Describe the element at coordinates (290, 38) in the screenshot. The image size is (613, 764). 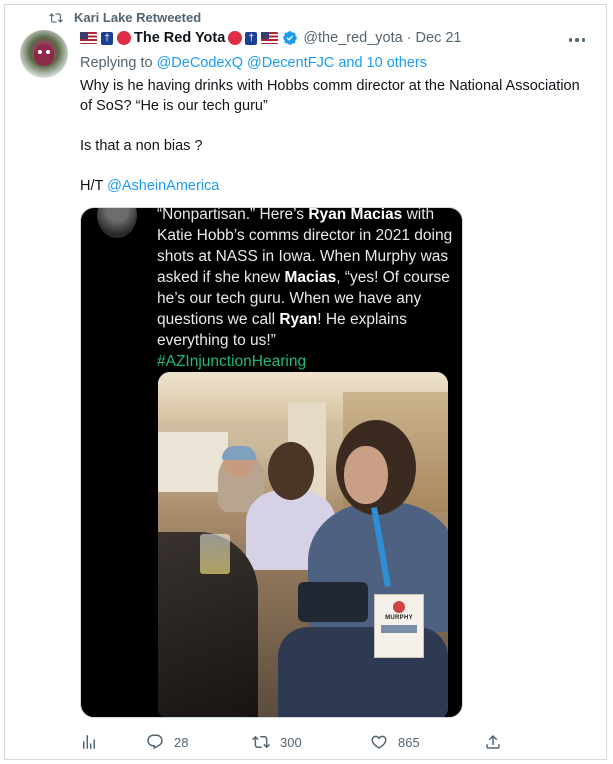
I see `verified-icon` at that location.